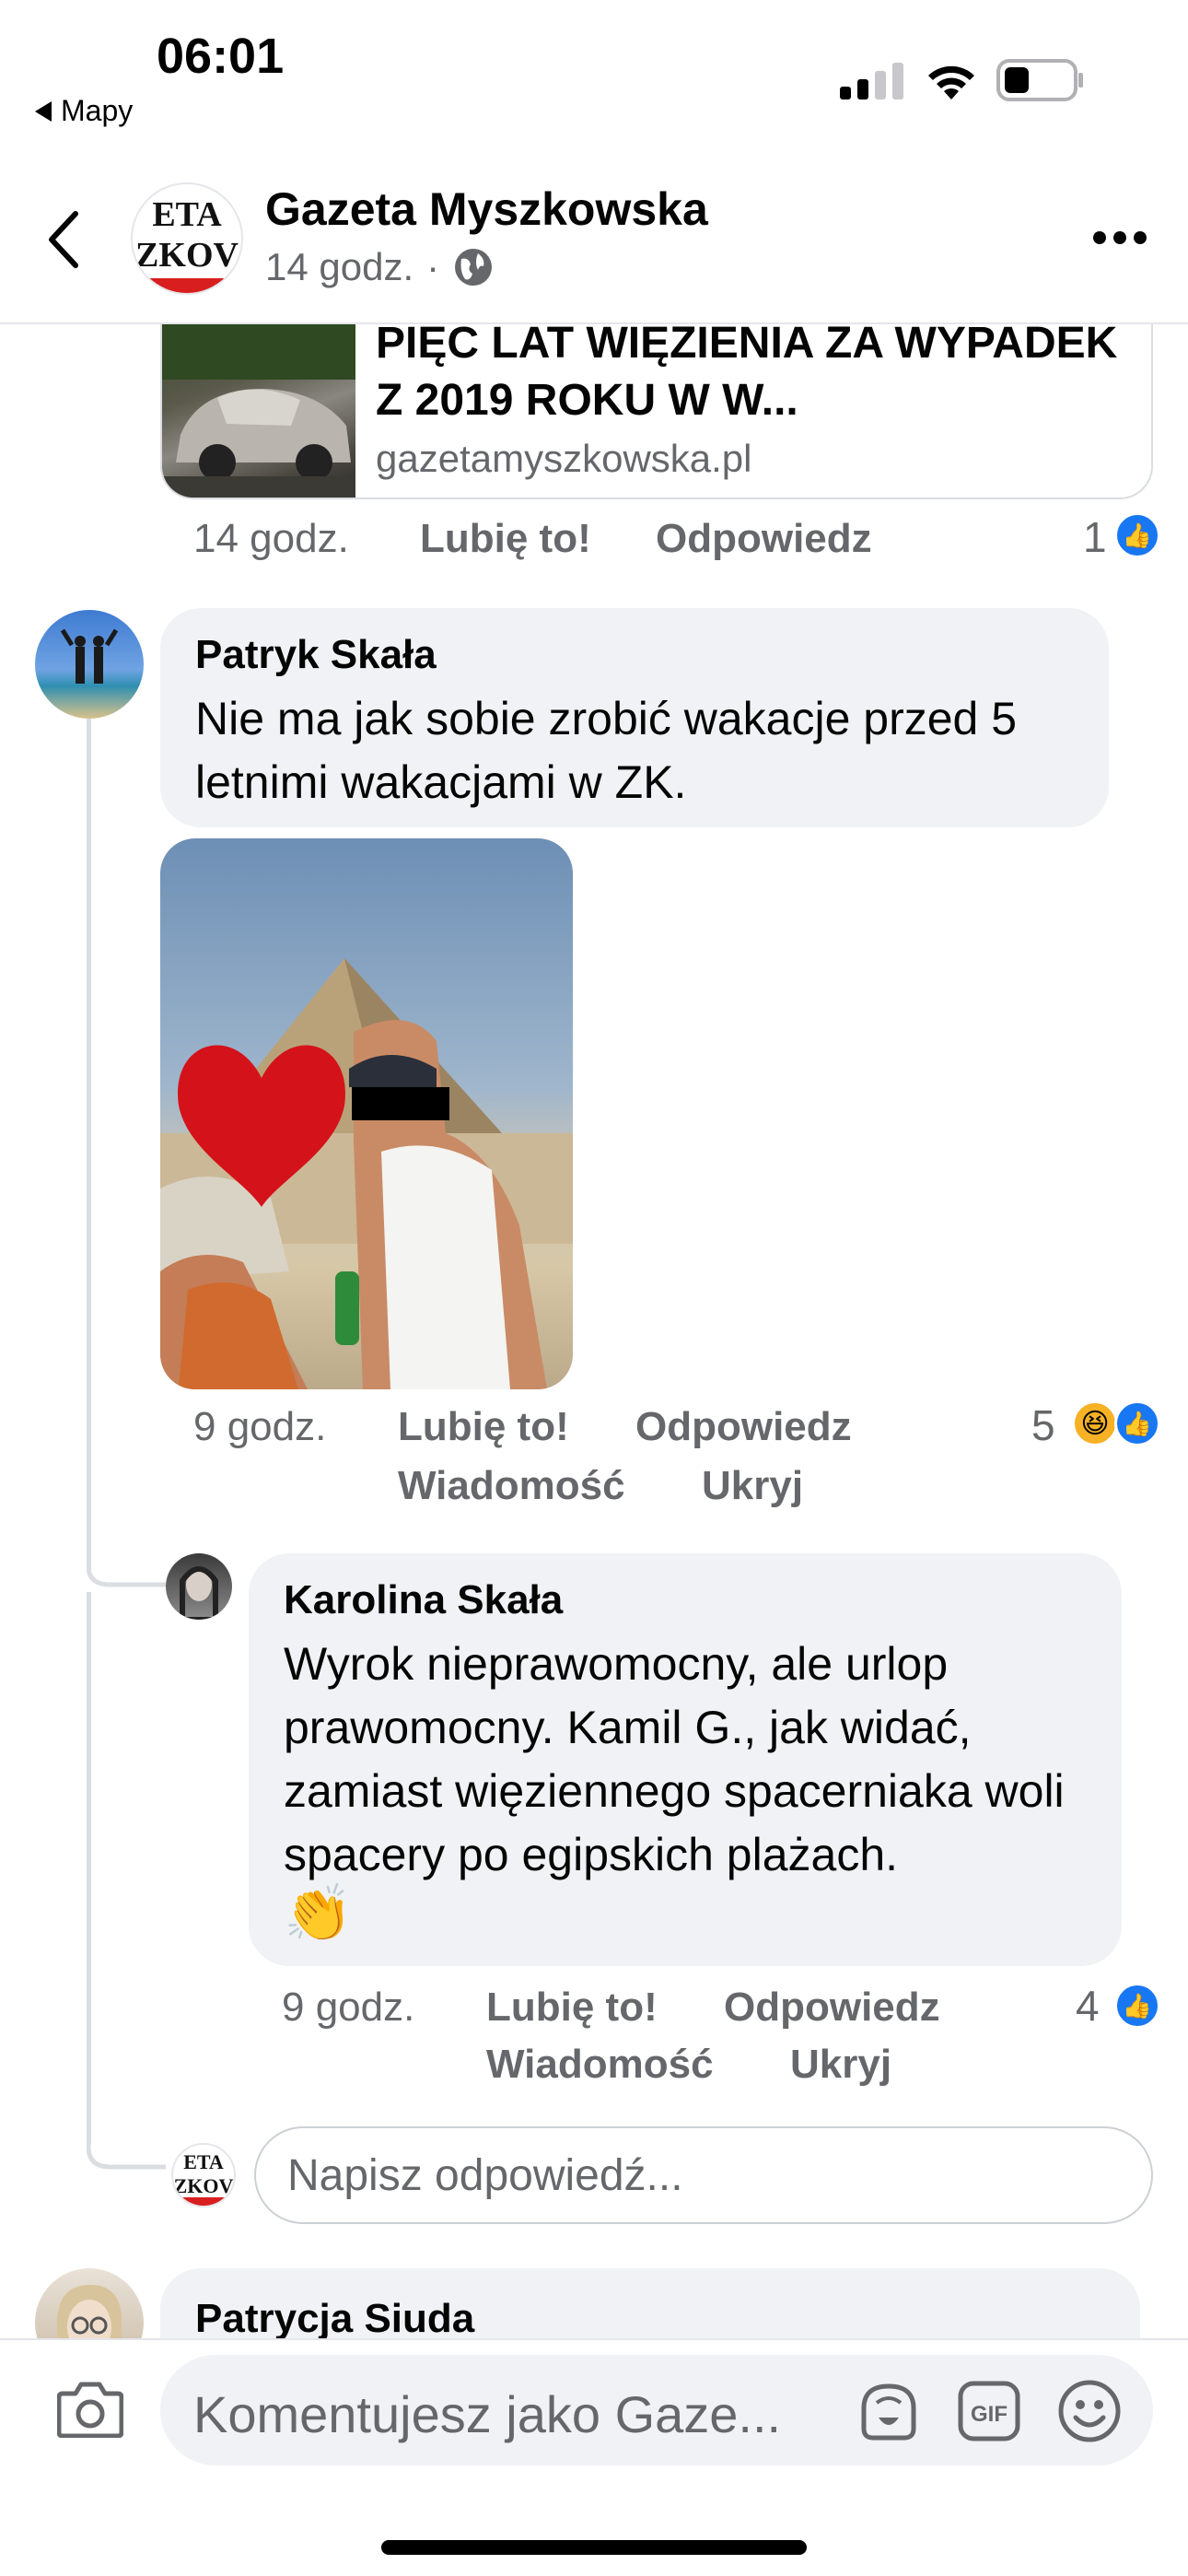 The image size is (1188, 2576). I want to click on post-time: 14 godz., so click(339, 266).